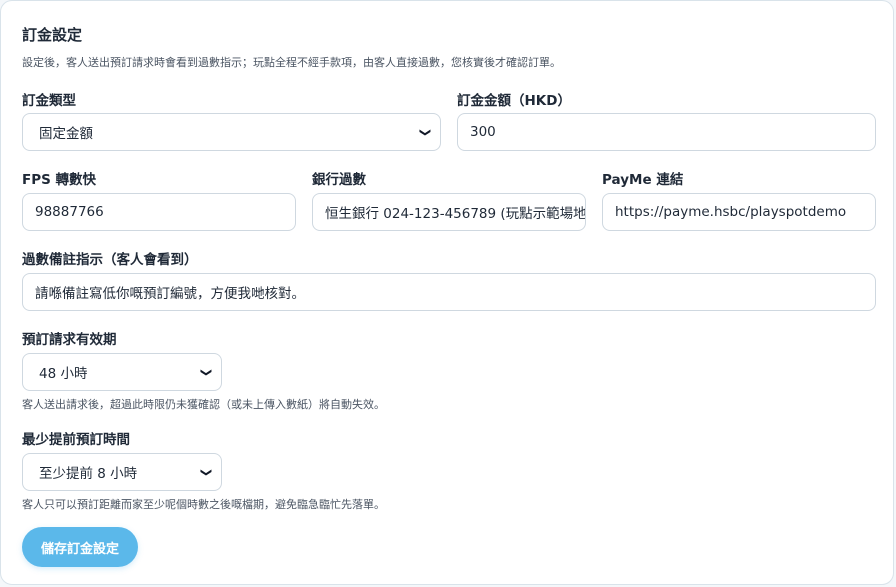 The height and width of the screenshot is (587, 896). I want to click on deposit-type-label: 訂金類型, so click(49, 101).